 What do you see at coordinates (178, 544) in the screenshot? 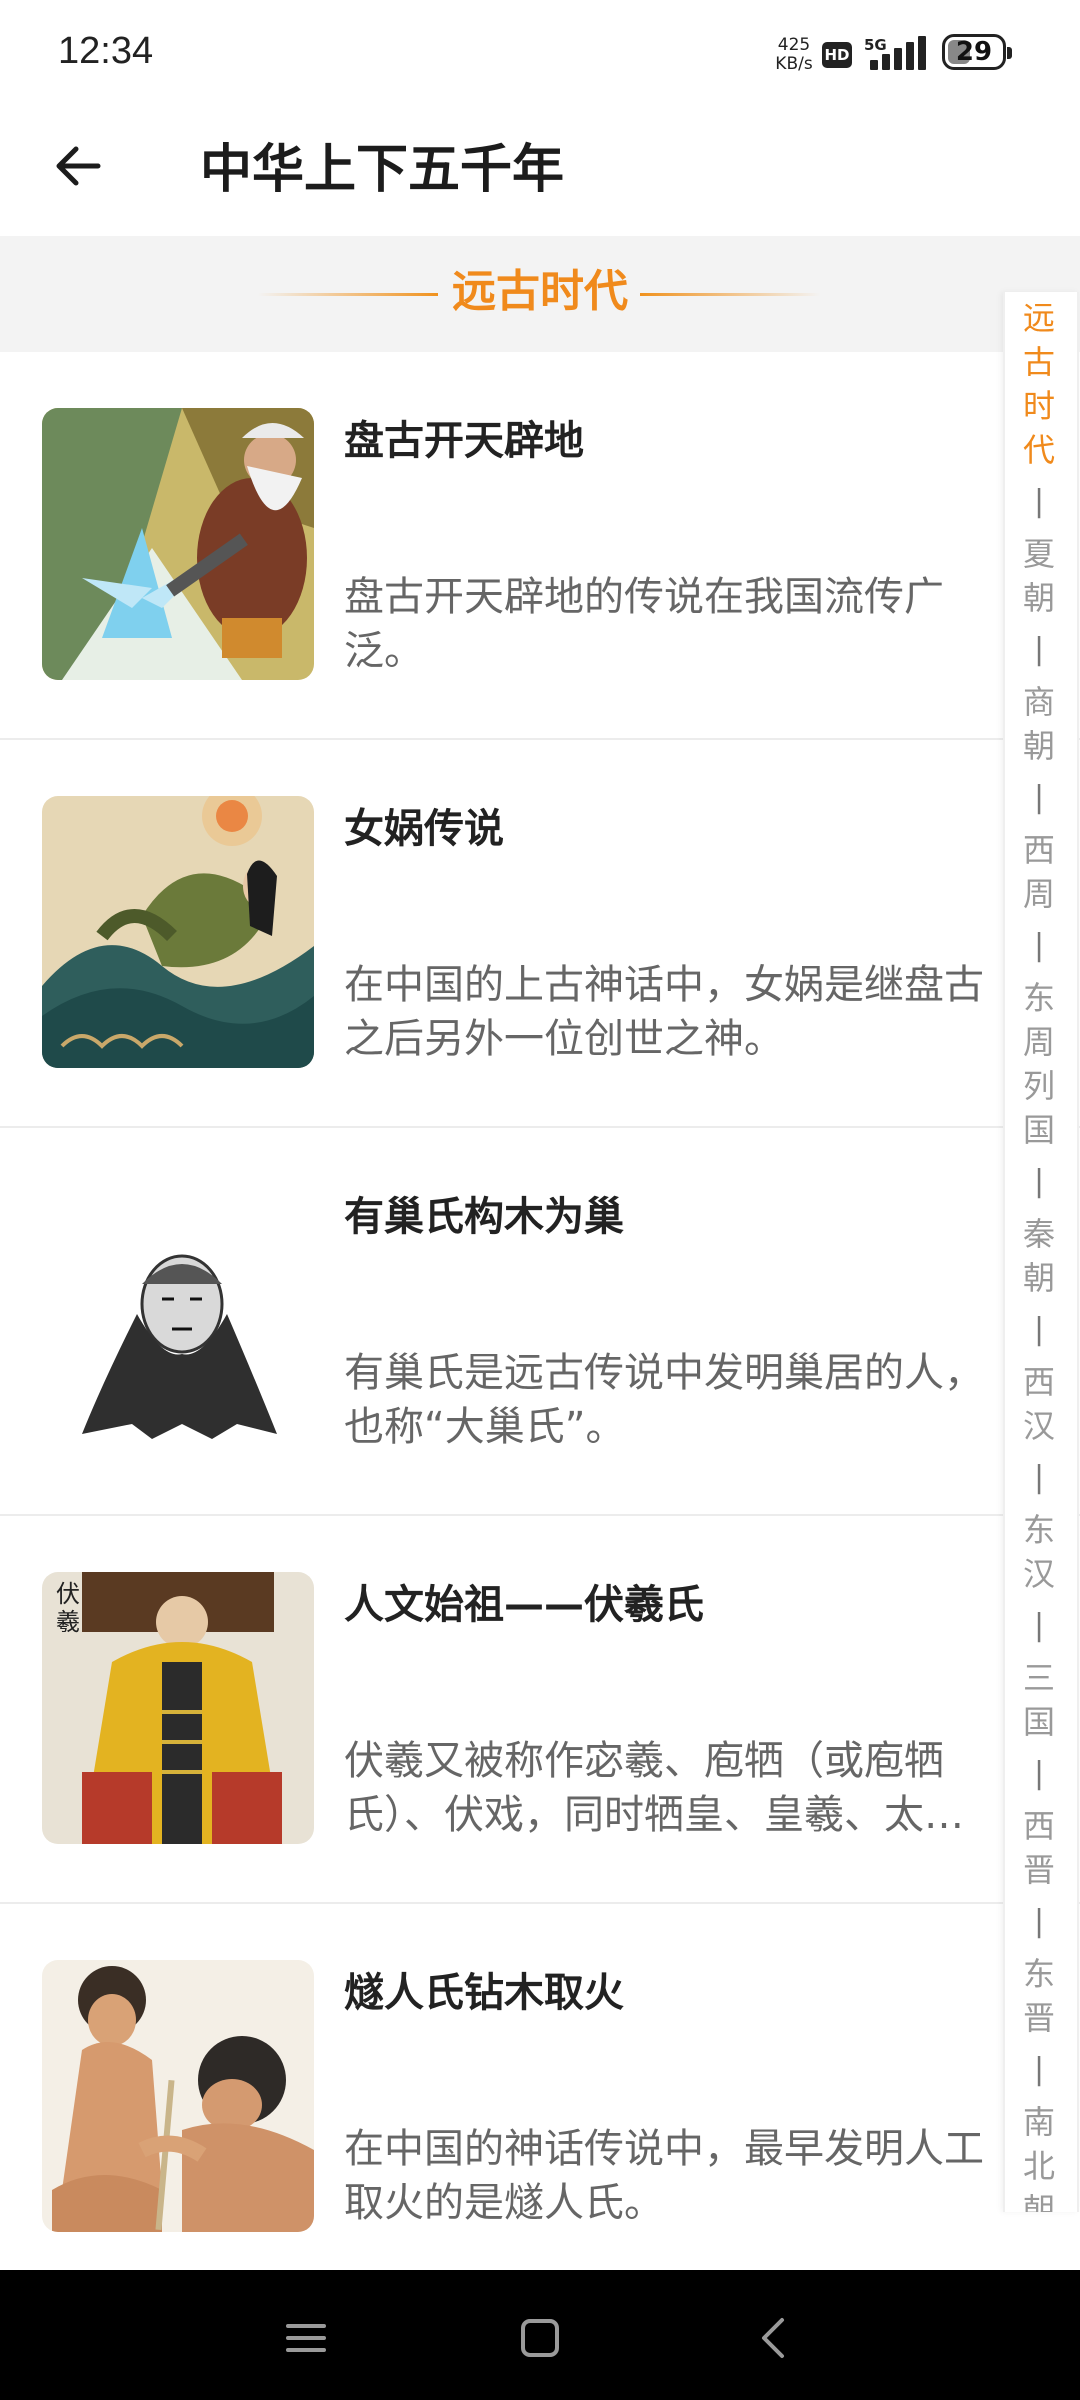
I see `thumbnail-pangu` at bounding box center [178, 544].